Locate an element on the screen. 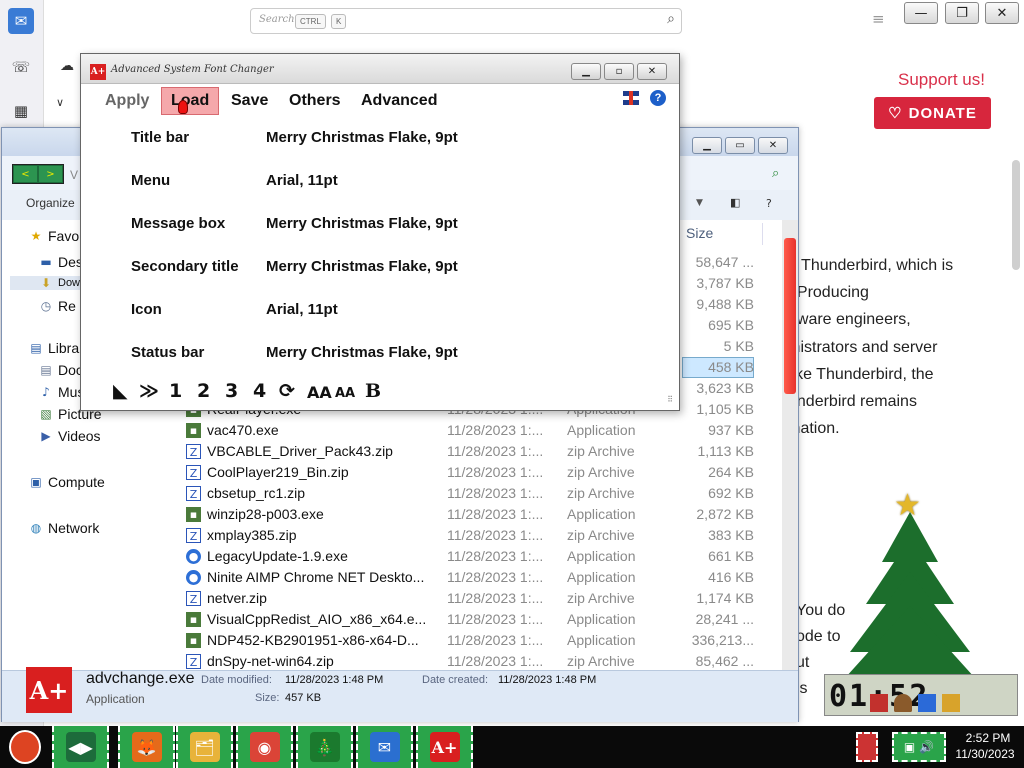  file-list-scrollbar is located at coordinates (790, 445).